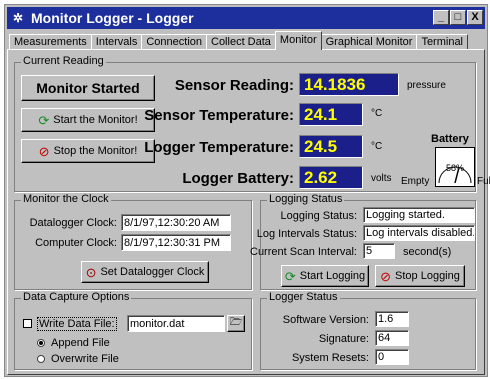 The image size is (490, 379). What do you see at coordinates (483, 181) in the screenshot?
I see `battery-full-label: Full` at bounding box center [483, 181].